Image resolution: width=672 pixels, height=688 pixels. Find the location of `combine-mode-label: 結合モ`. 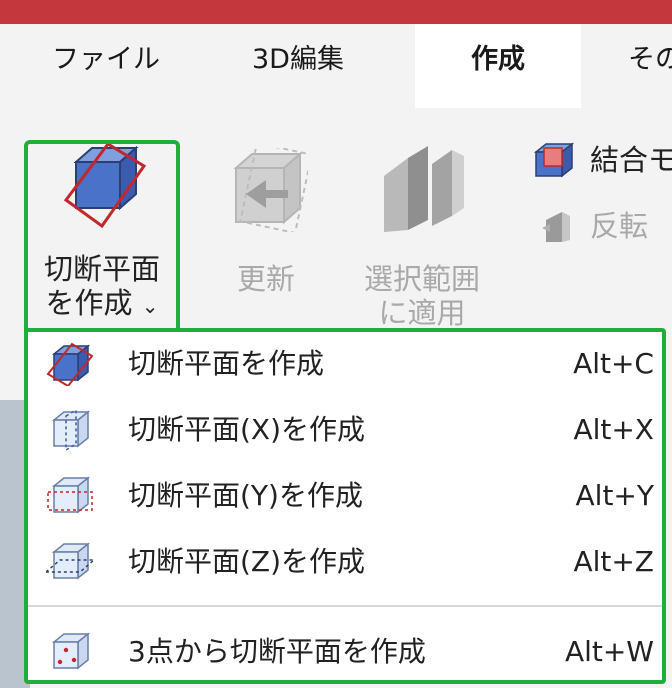

combine-mode-label: 結合モ is located at coordinates (631, 160).